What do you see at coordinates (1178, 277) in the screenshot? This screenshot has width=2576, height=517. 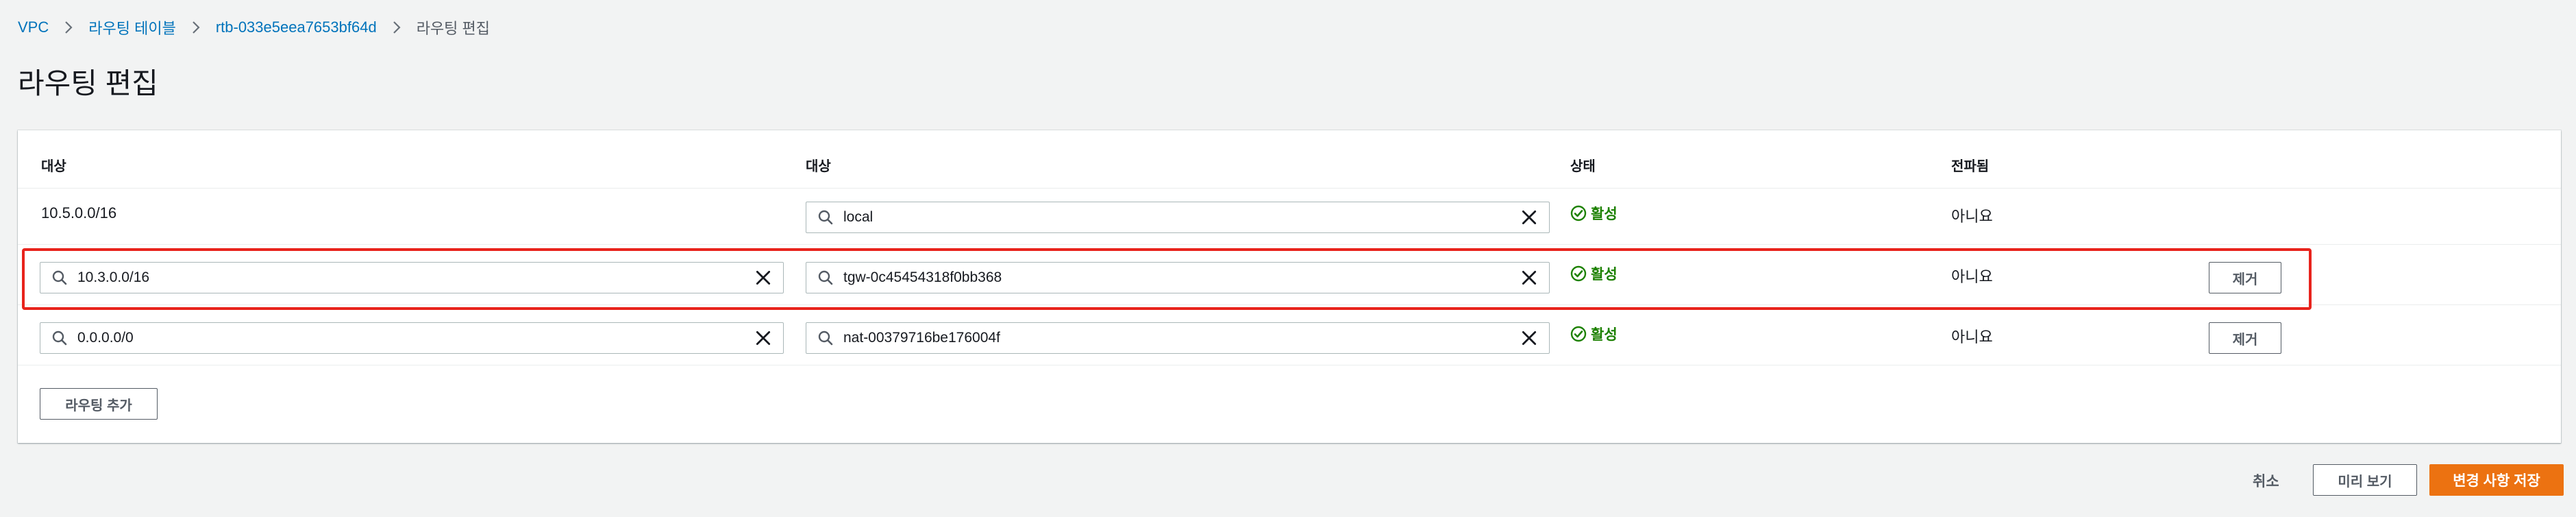 I see `target-input: tgw-0c45454318f0bb368` at bounding box center [1178, 277].